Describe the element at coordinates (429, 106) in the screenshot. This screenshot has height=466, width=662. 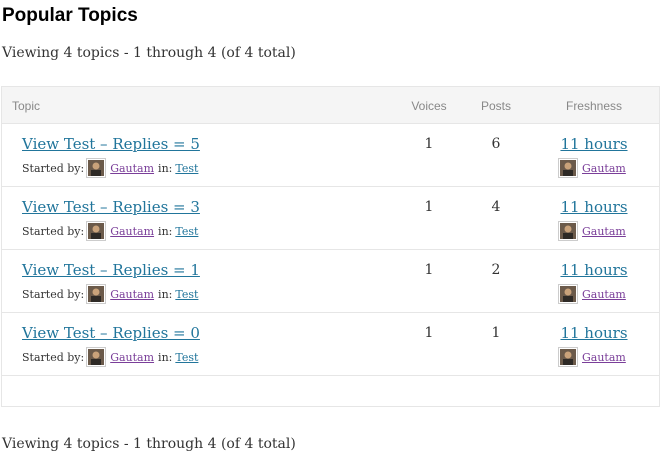
I see `header-voices: Voices` at that location.